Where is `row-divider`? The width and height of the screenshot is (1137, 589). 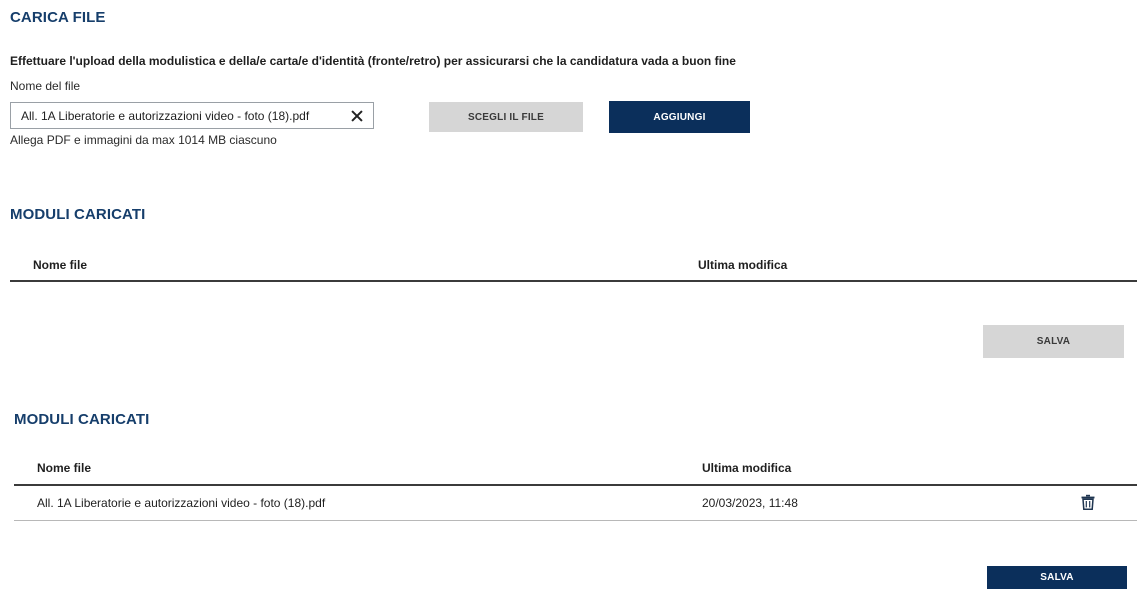
row-divider is located at coordinates (575, 520).